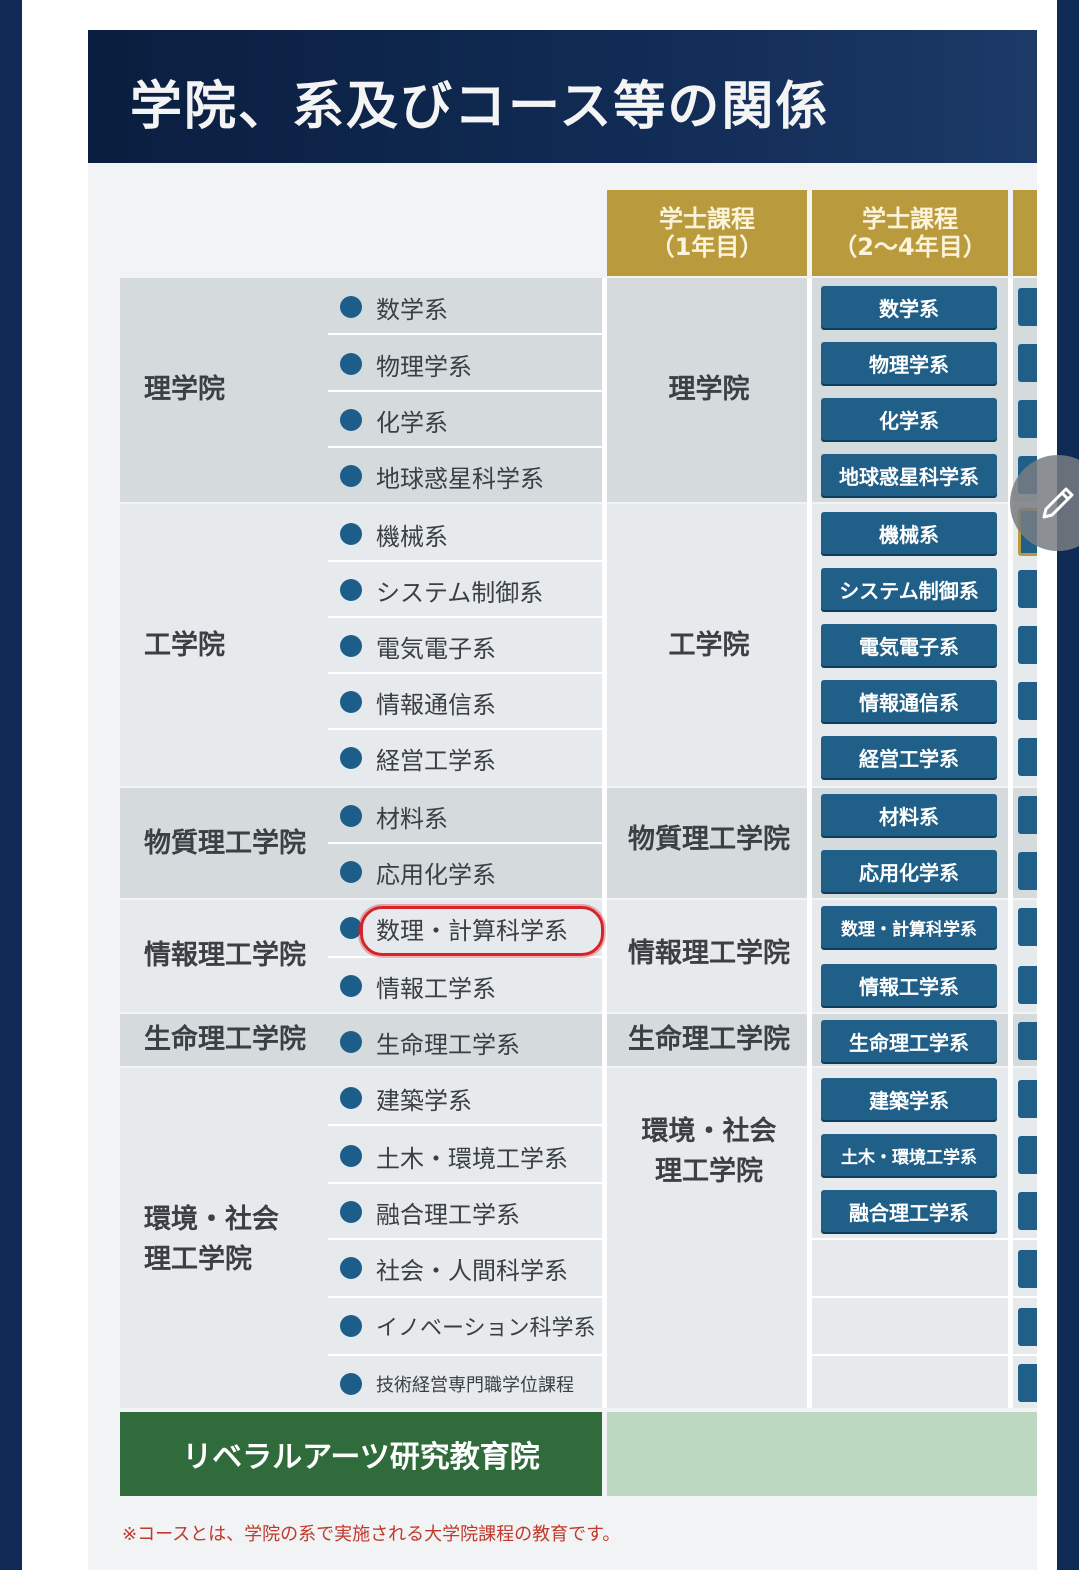  I want to click on department-item: 生命理工学系, so click(430, 1042).